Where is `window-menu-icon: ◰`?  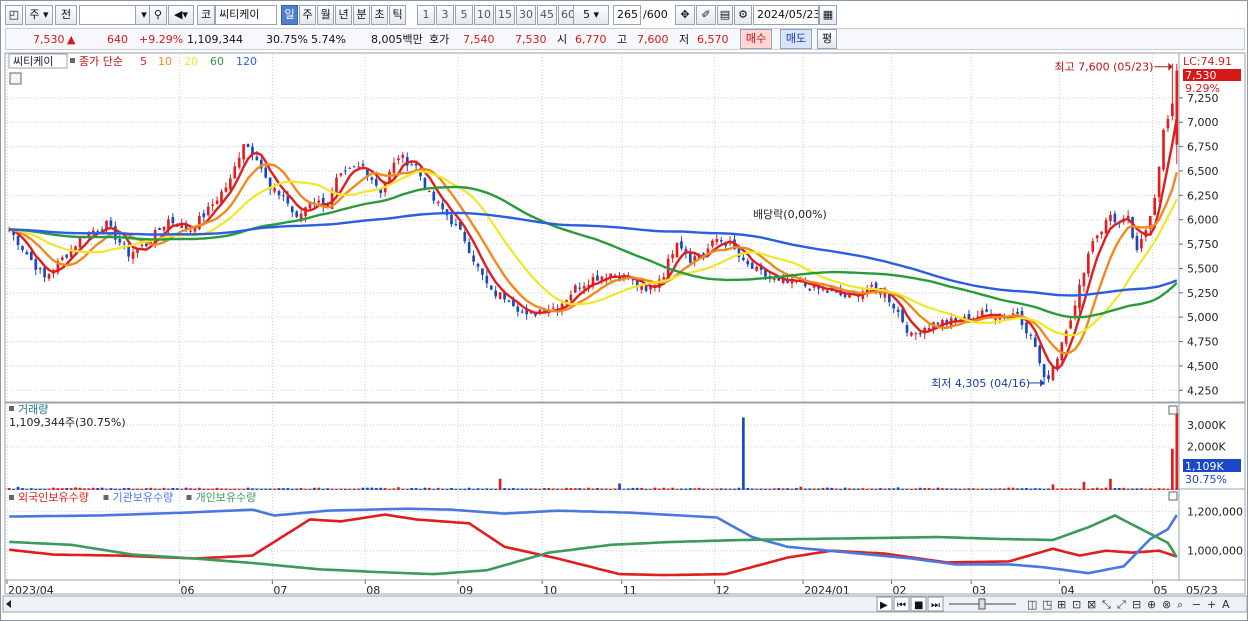 window-menu-icon: ◰ is located at coordinates (14, 15).